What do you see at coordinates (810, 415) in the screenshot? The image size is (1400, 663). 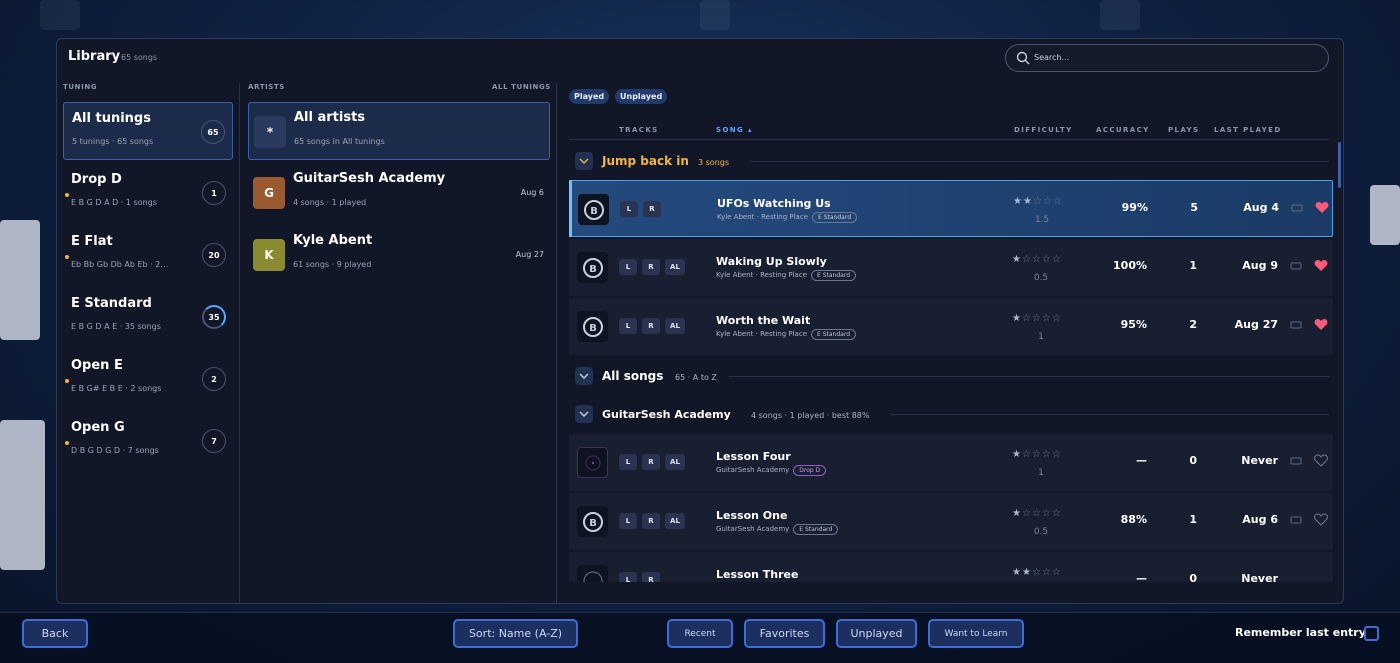 I see `group-sub: 4 songs · 1 played · best 88%` at bounding box center [810, 415].